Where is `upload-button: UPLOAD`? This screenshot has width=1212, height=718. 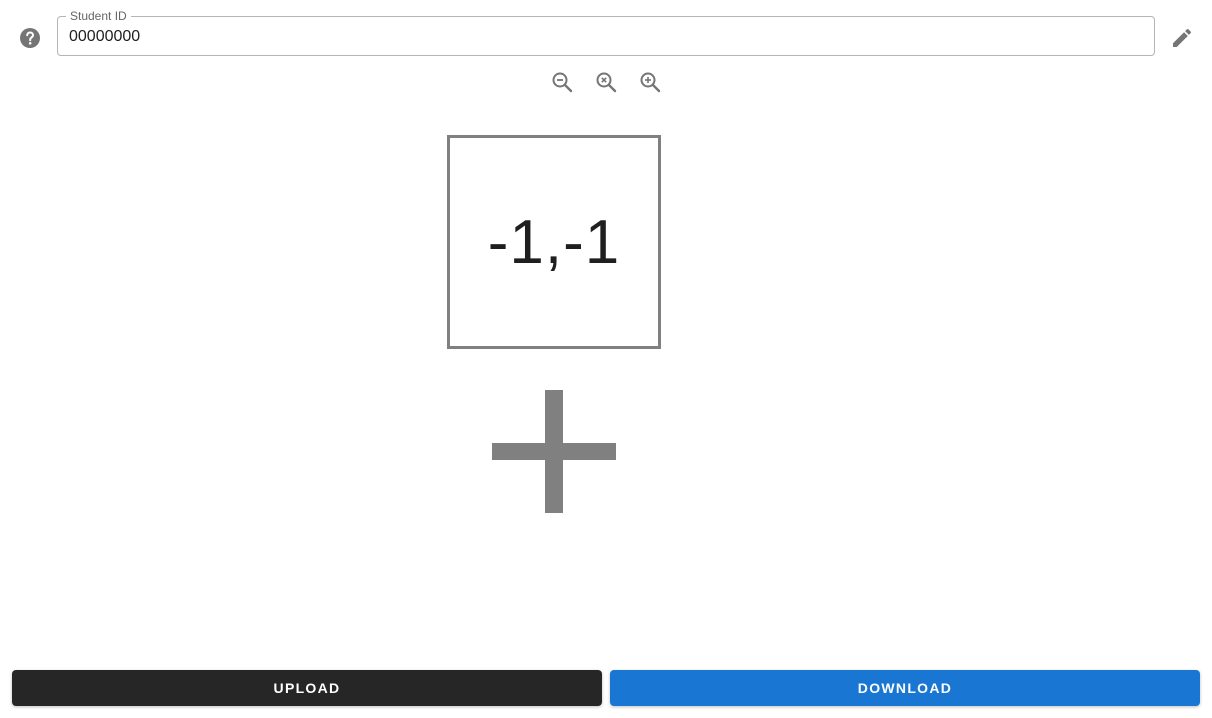
upload-button: UPLOAD is located at coordinates (307, 688).